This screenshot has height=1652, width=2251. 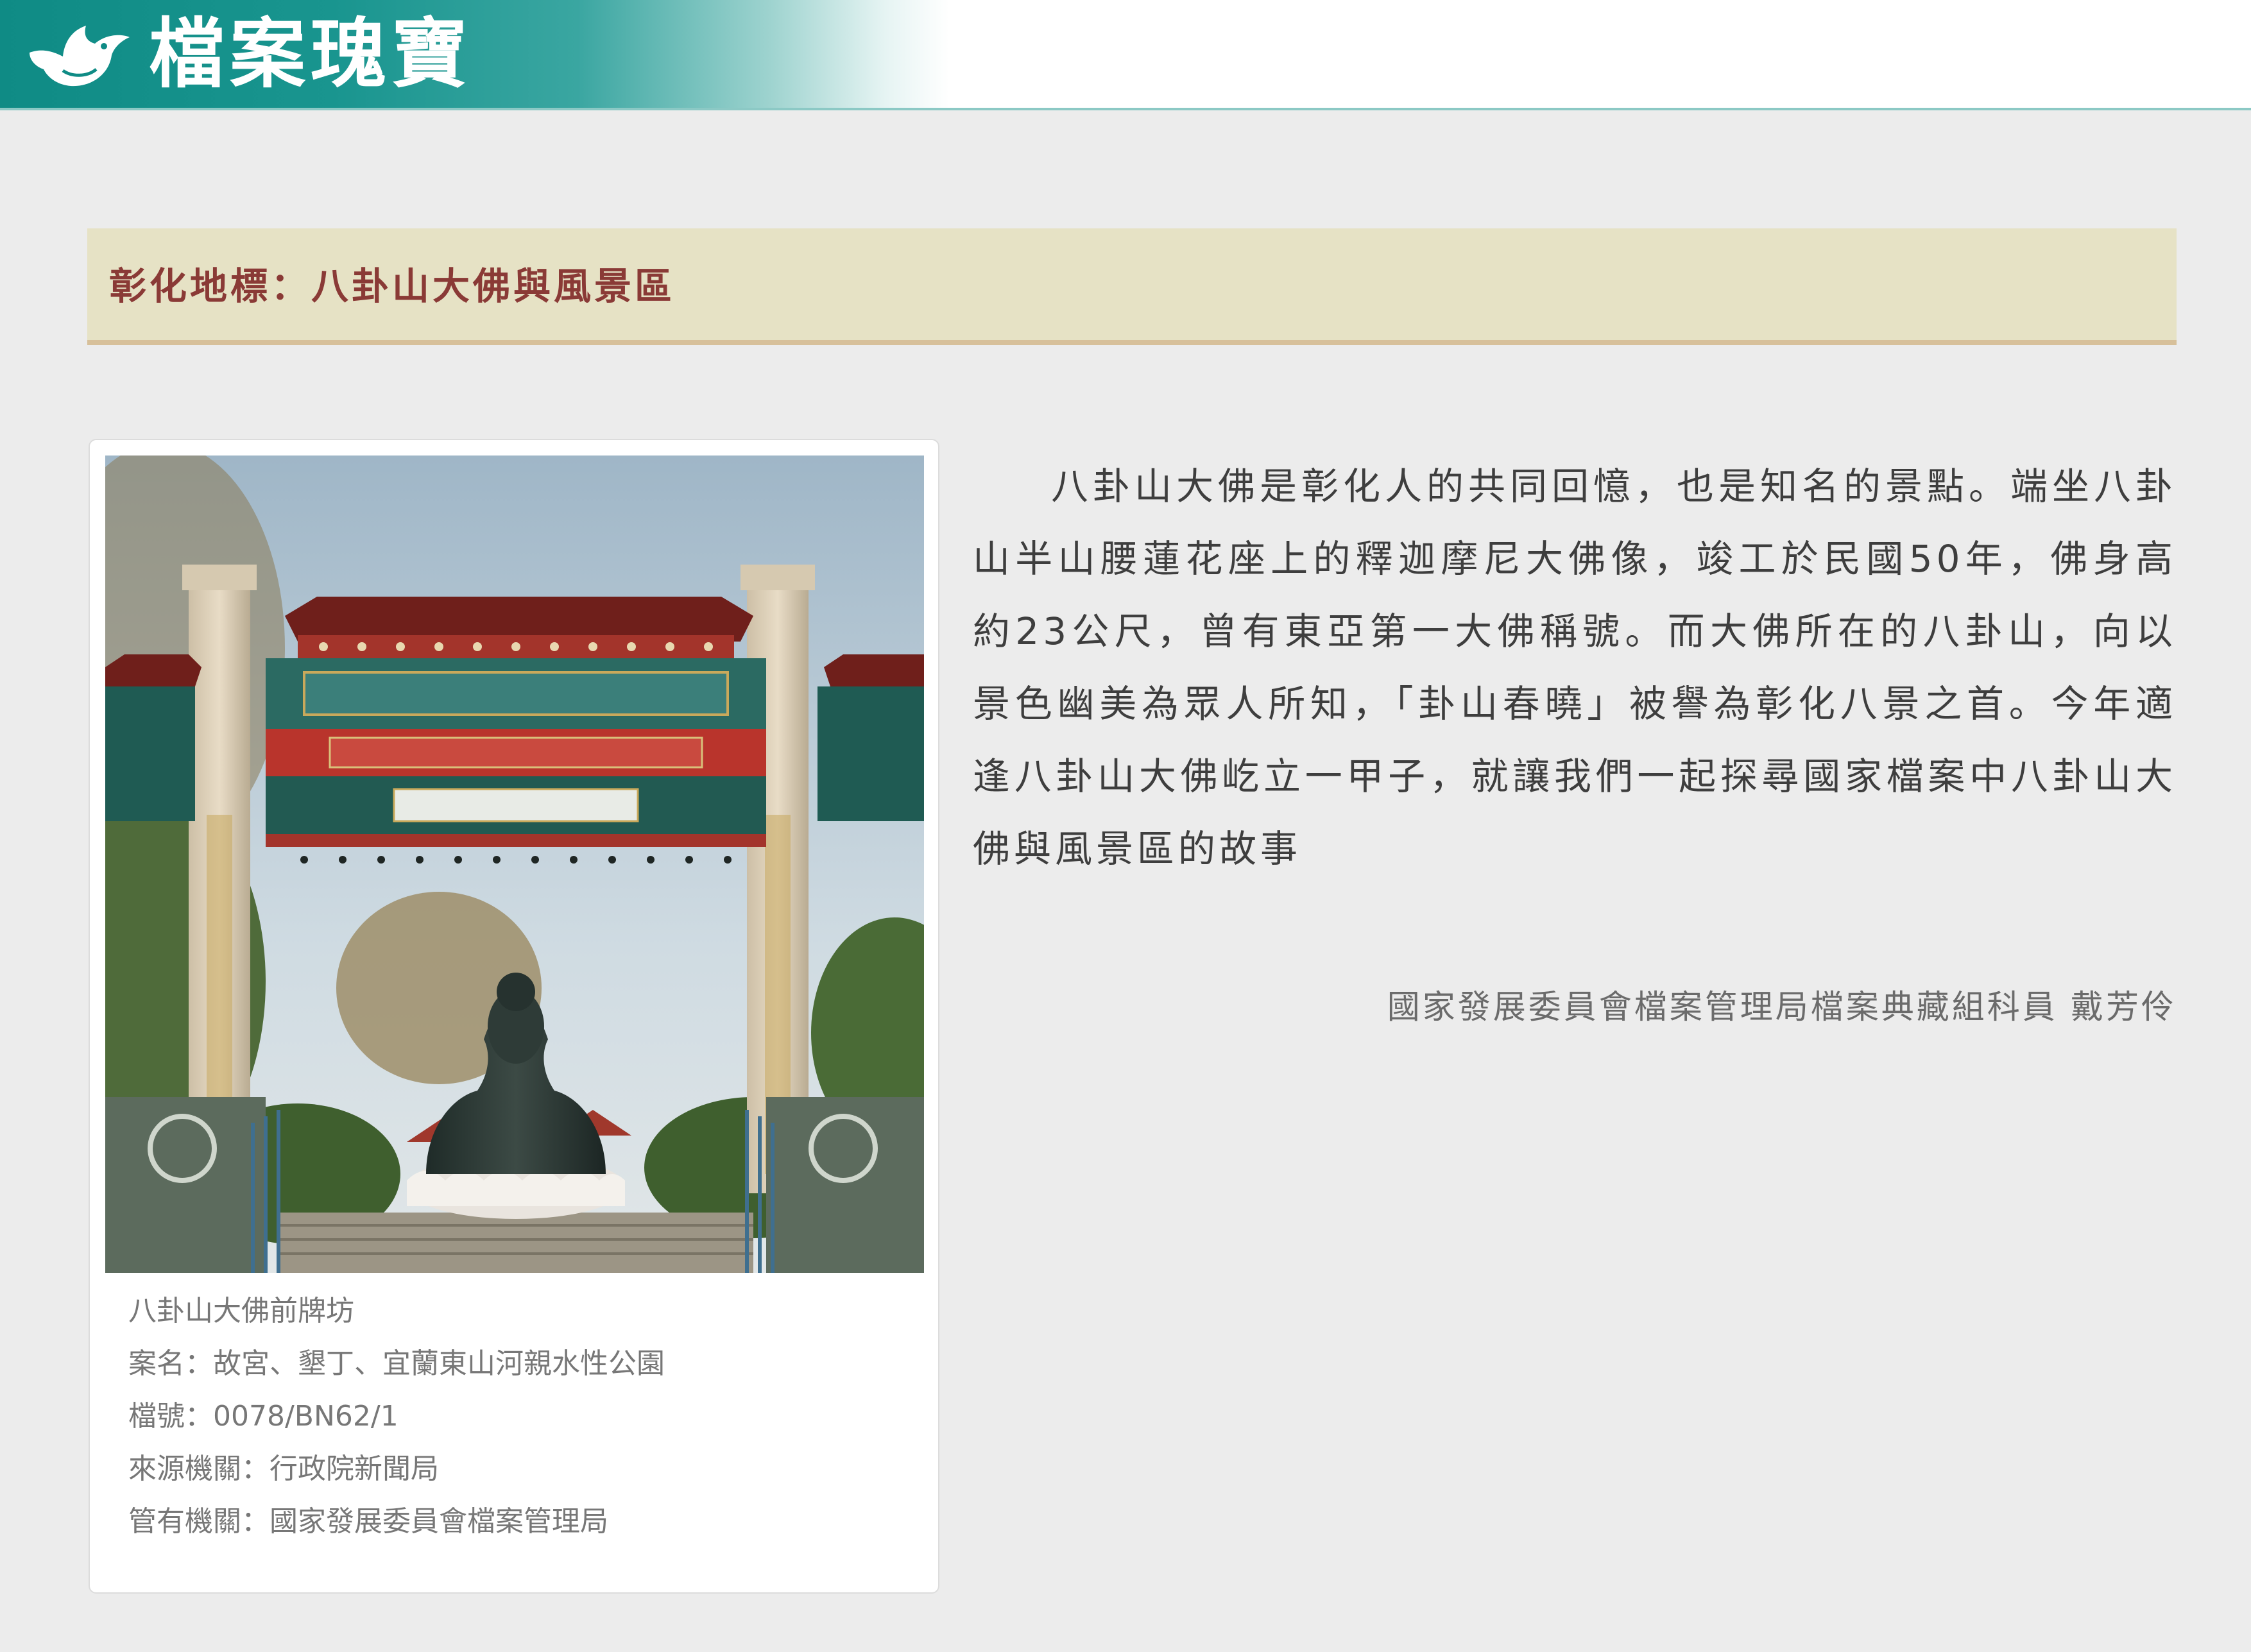 I want to click on section-header: 彰化地標：八卦山大佛與風景區, so click(x=1132, y=286).